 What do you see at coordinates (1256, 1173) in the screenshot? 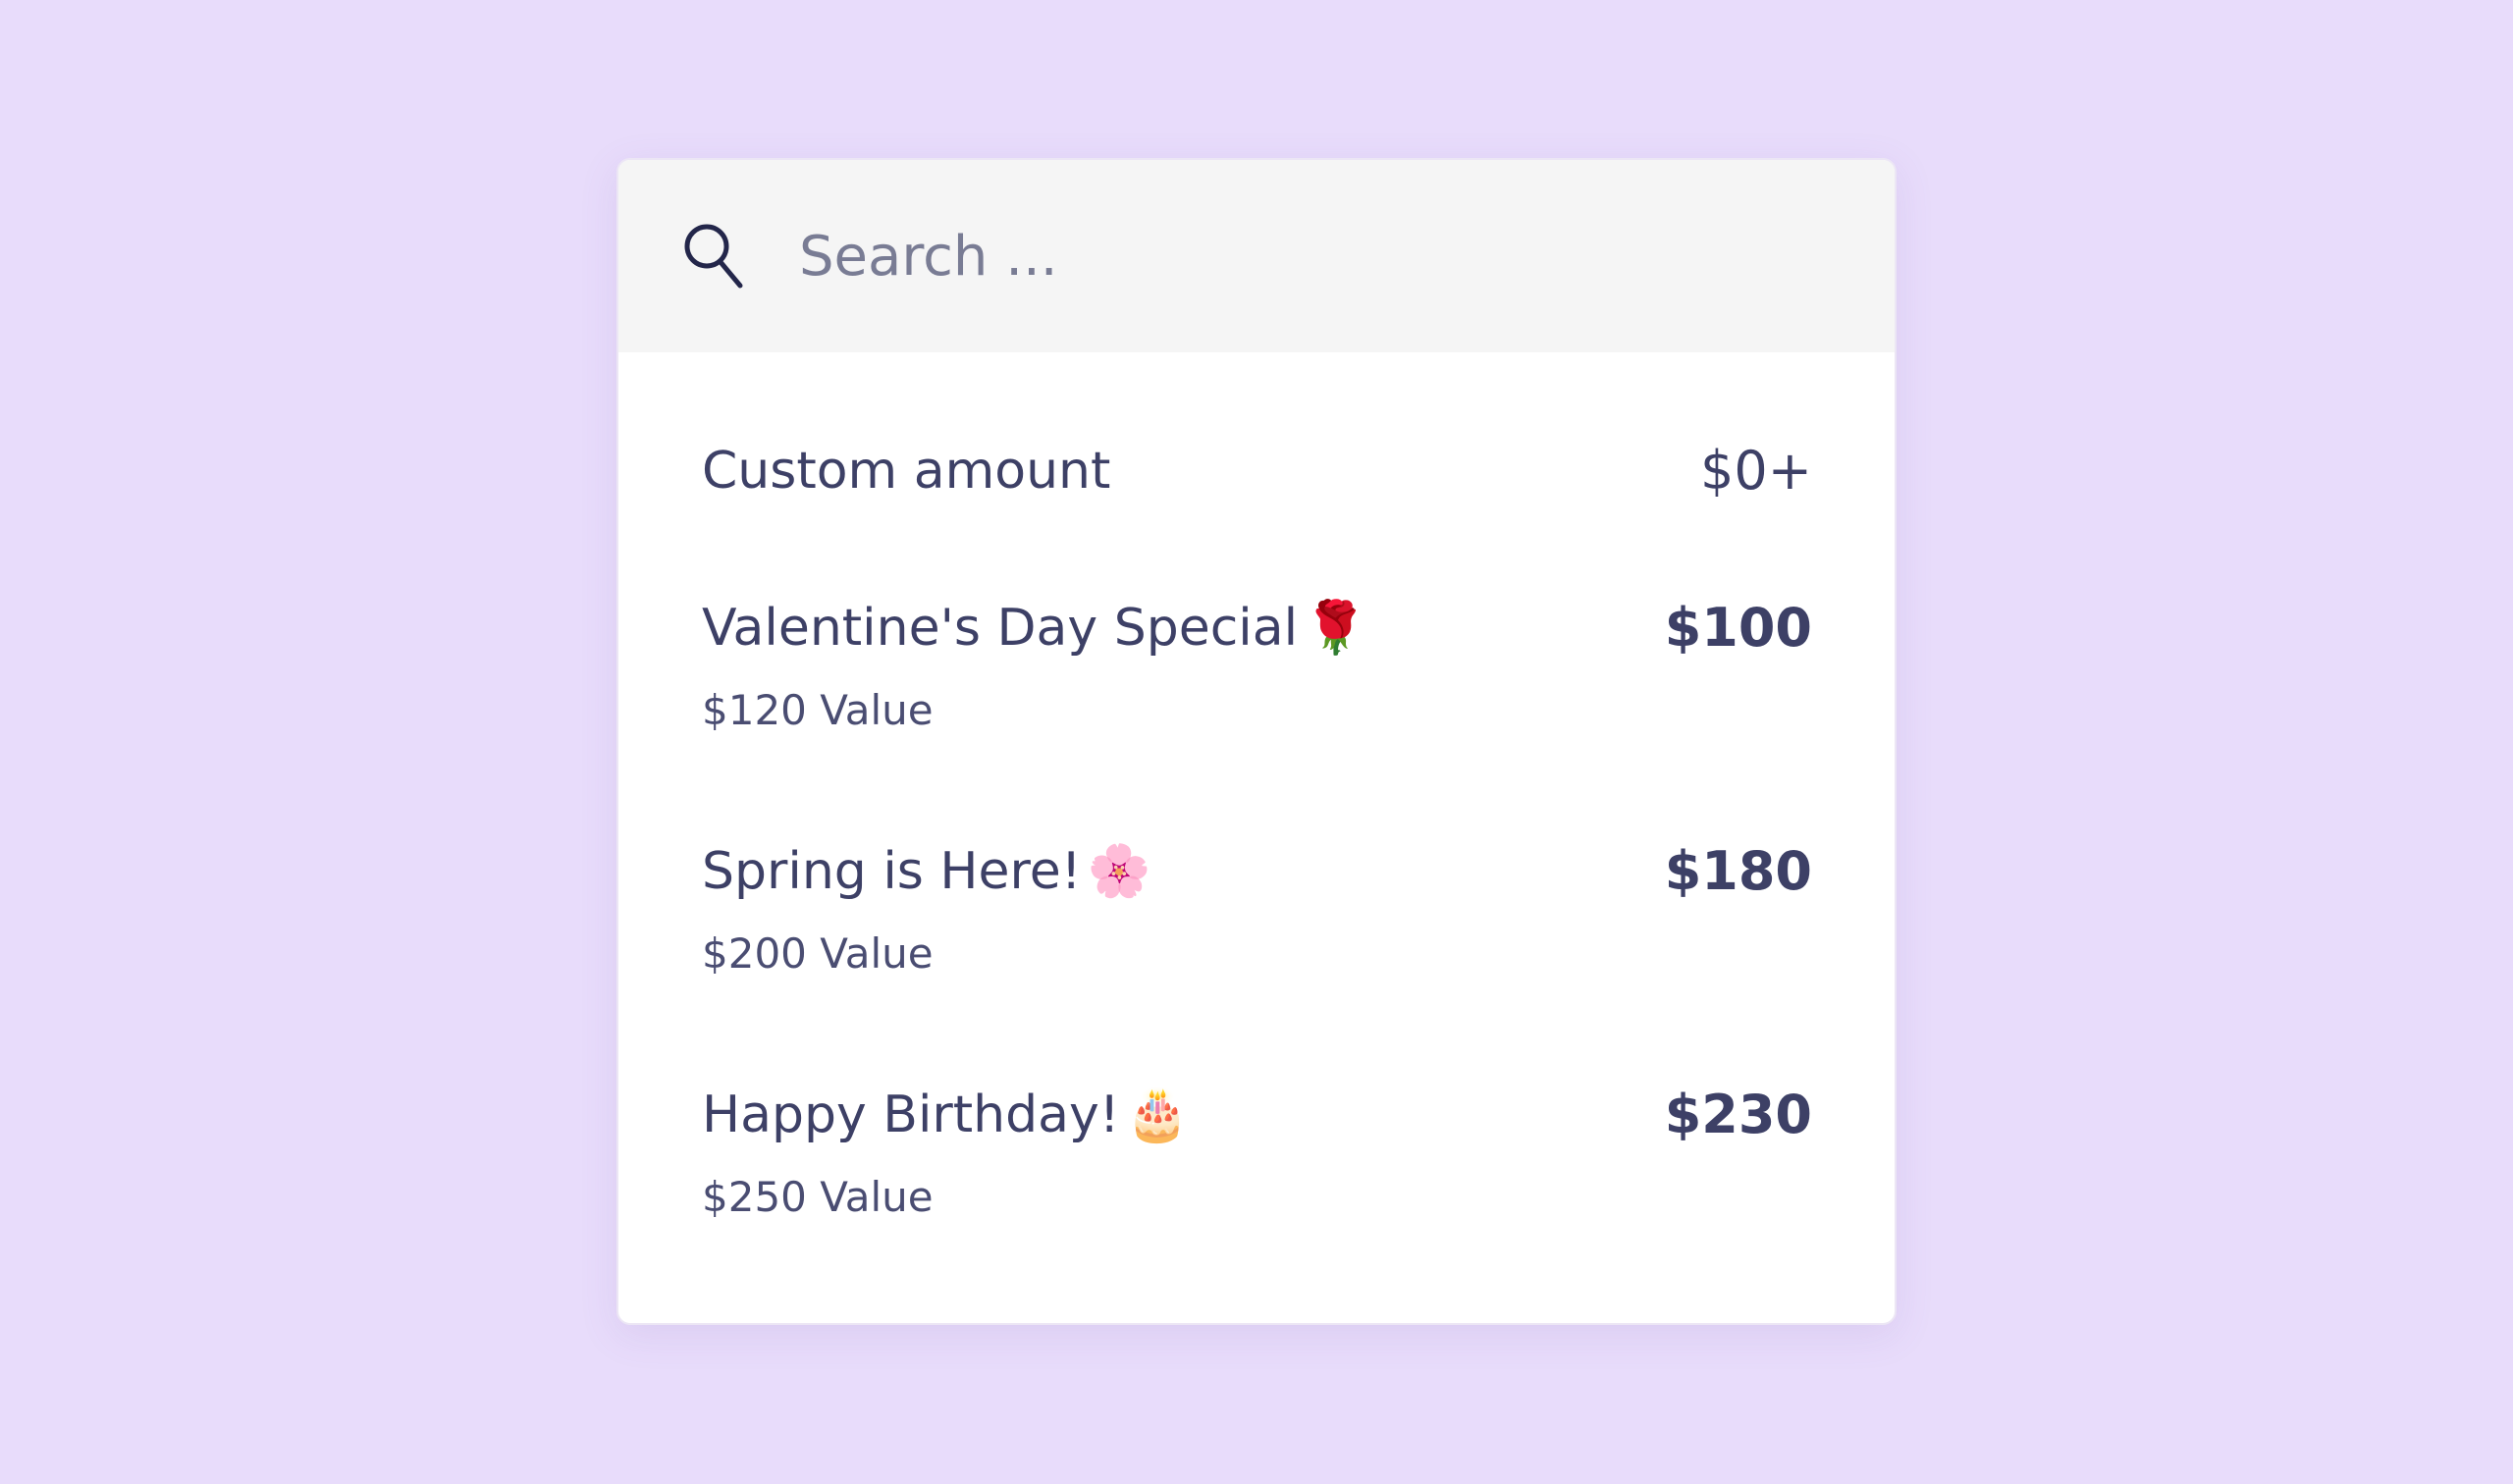
I see `list-item-happy-birthday: Happy Birthday! 🎂 $230 $250 Value` at bounding box center [1256, 1173].